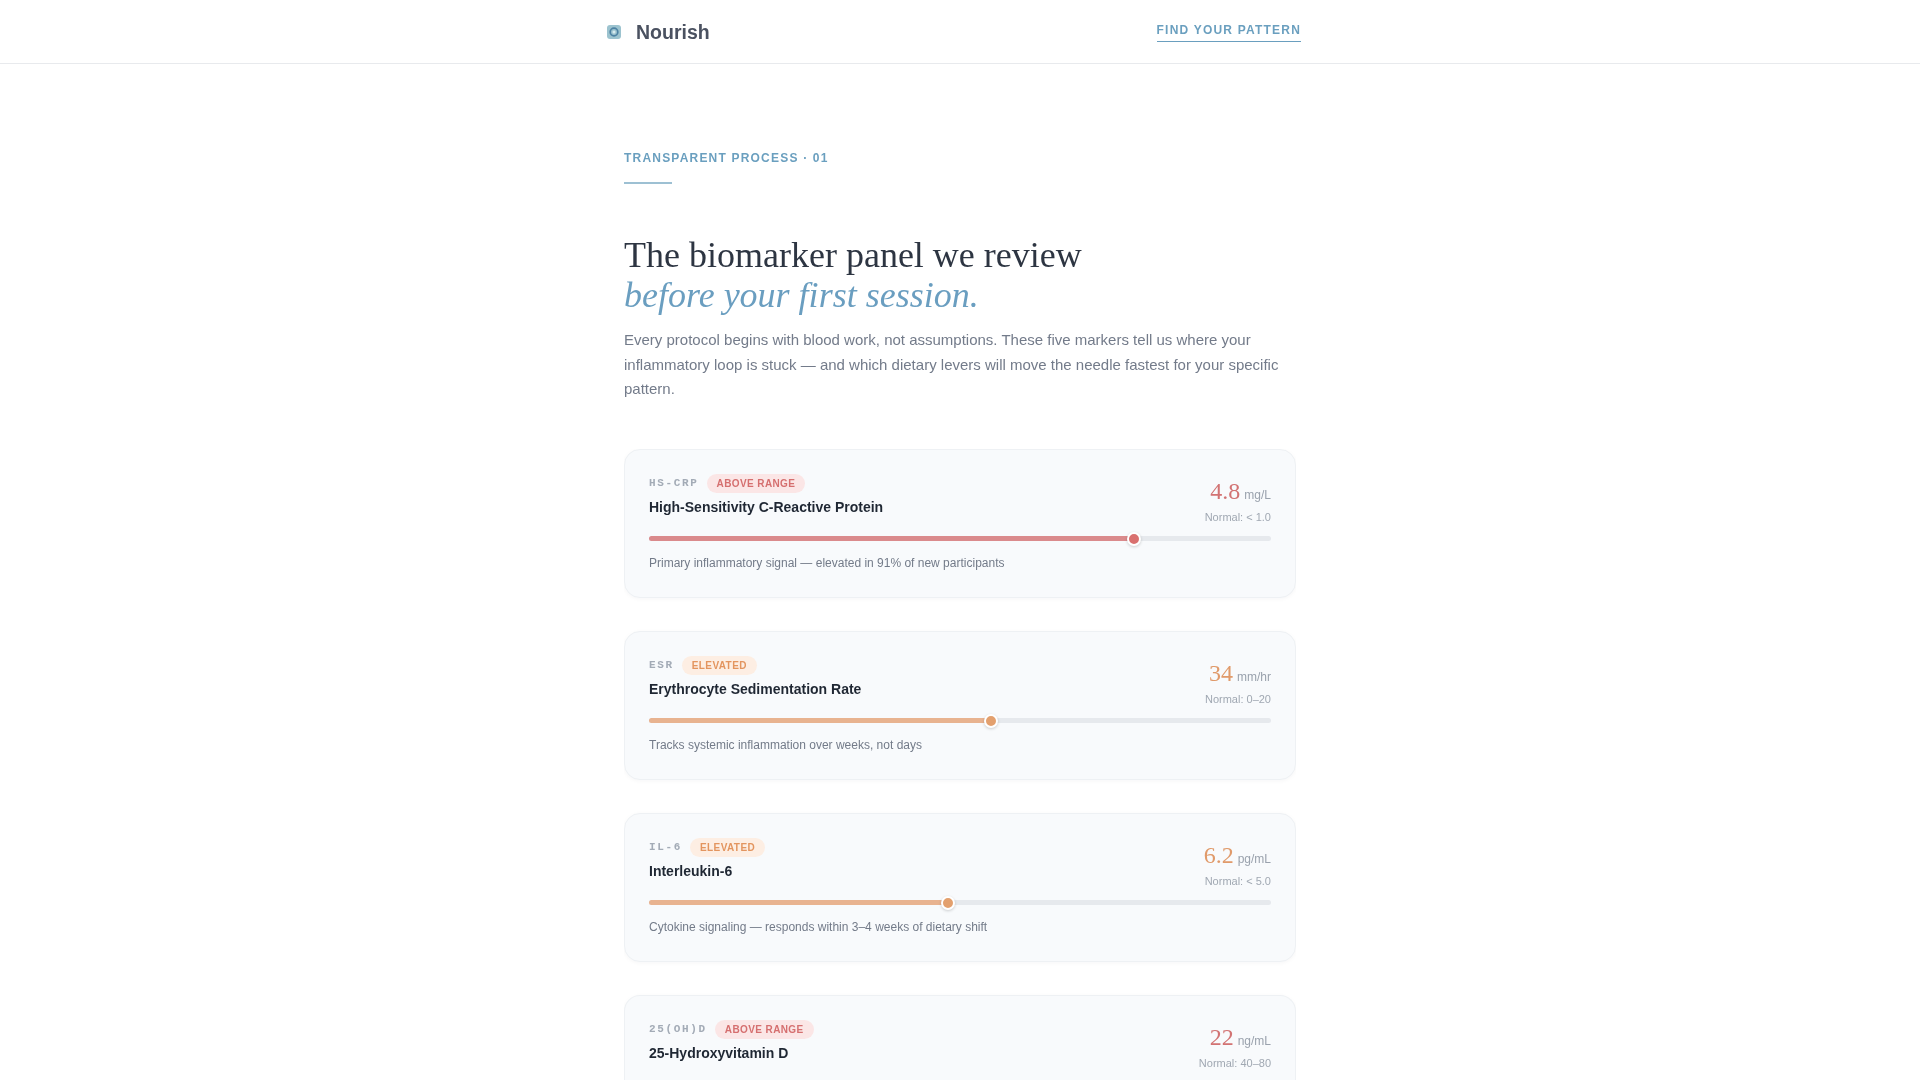 The width and height of the screenshot is (1920, 1080). Describe the element at coordinates (802, 295) in the screenshot. I see `heading-accent: before your first session.` at that location.